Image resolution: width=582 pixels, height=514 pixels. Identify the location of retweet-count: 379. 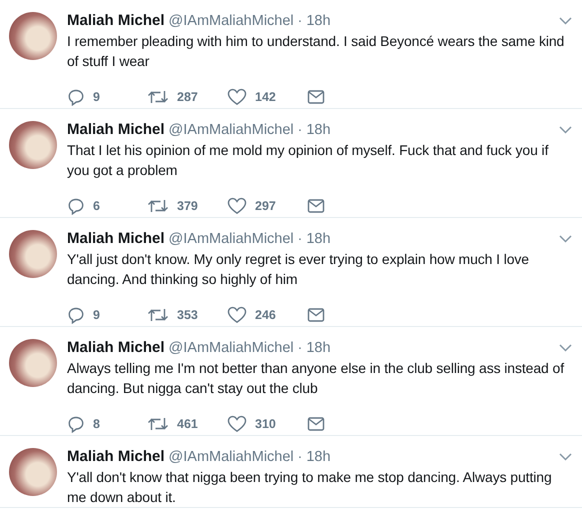
(187, 206).